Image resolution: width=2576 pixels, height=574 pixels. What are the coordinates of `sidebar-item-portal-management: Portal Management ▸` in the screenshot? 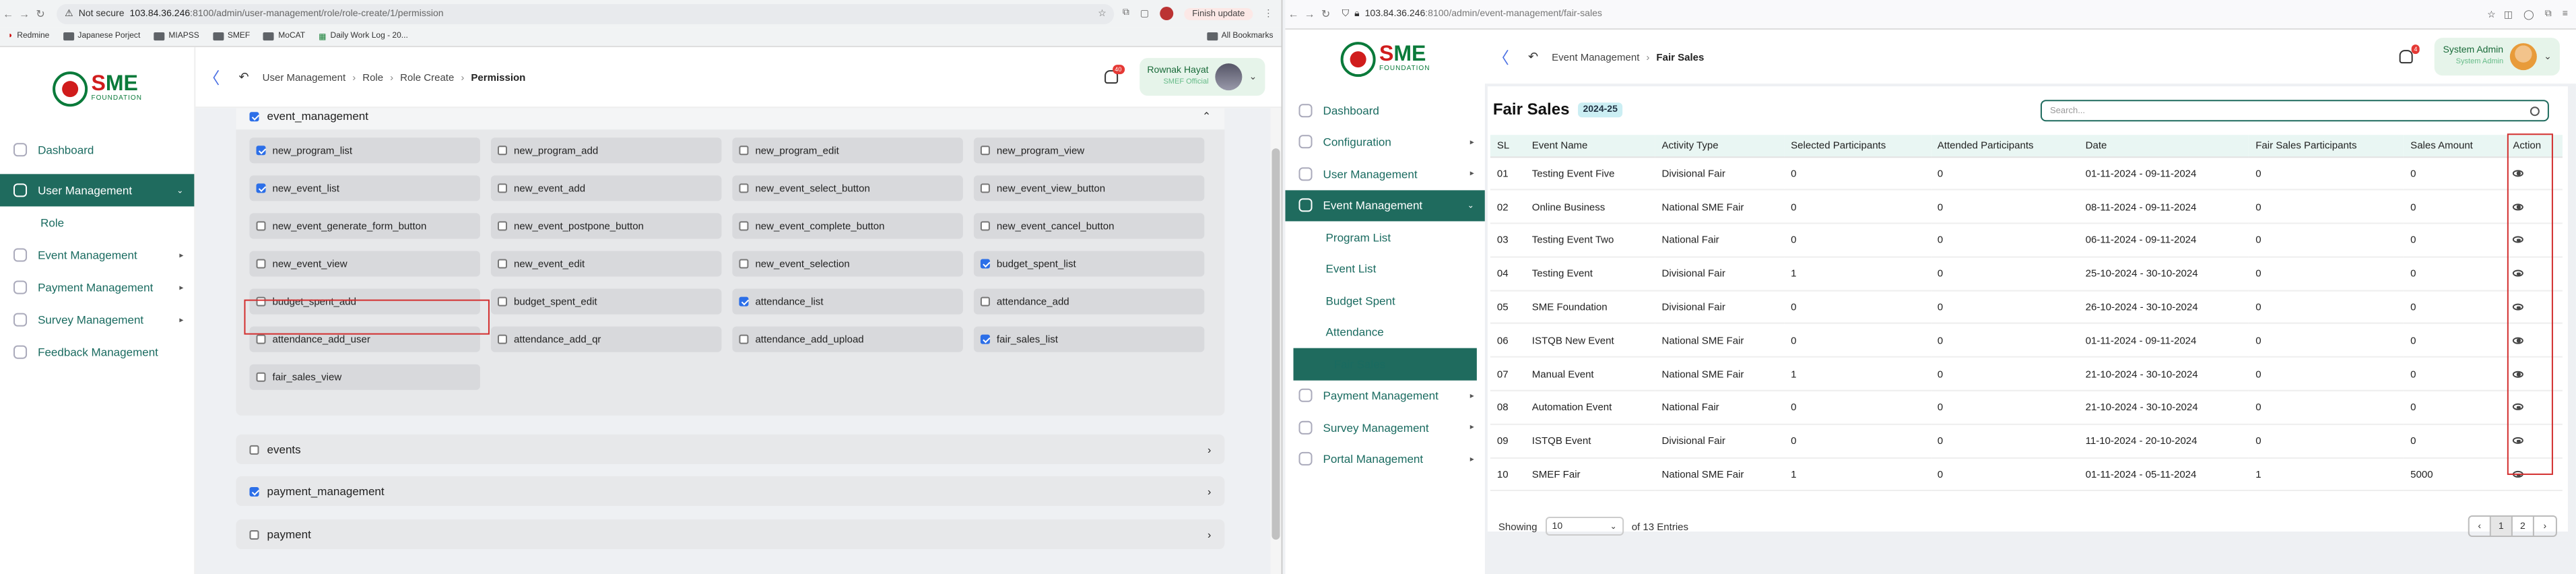 It's located at (1384, 459).